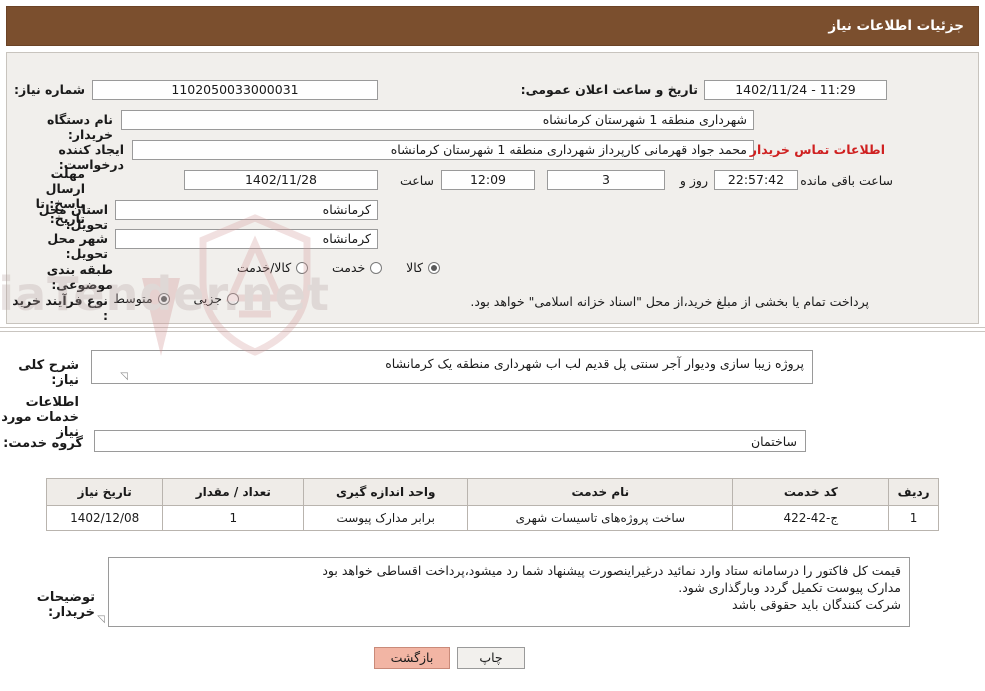  Describe the element at coordinates (79, 277) in the screenshot. I see `category-label: طبقه بندی موضوعی:` at that location.